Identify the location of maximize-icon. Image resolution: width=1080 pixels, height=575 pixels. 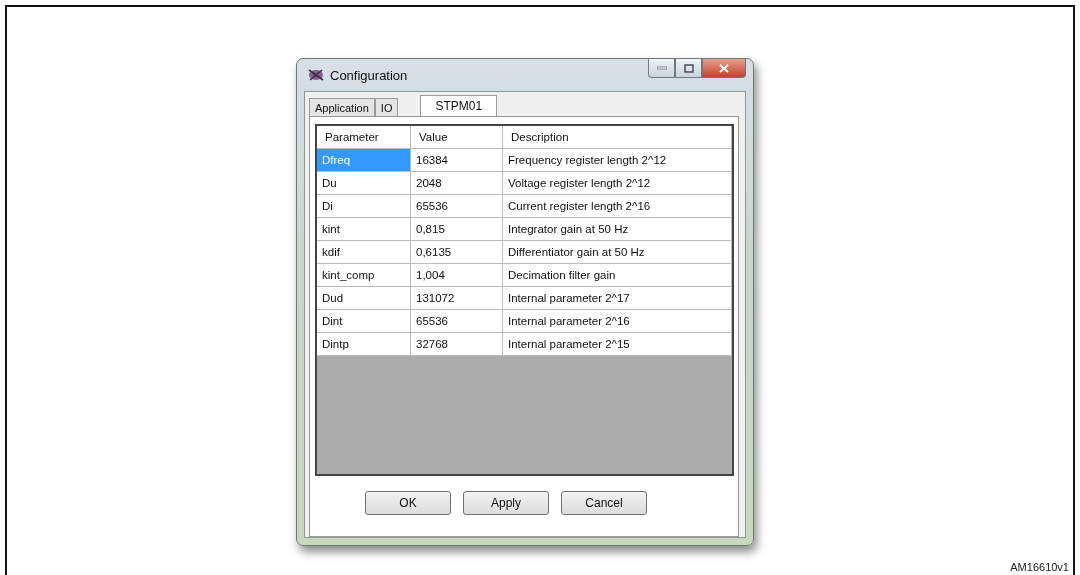
(688, 68).